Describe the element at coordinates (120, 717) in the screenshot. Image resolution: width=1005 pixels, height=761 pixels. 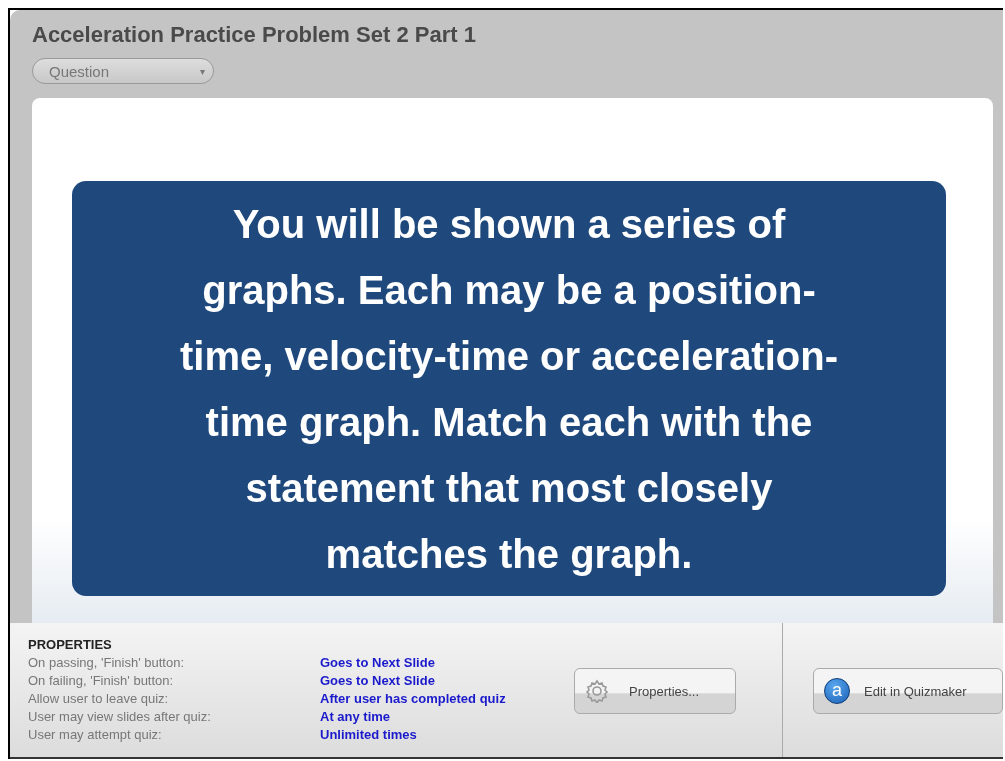
I see `property-label: User may view slides after quiz:` at that location.